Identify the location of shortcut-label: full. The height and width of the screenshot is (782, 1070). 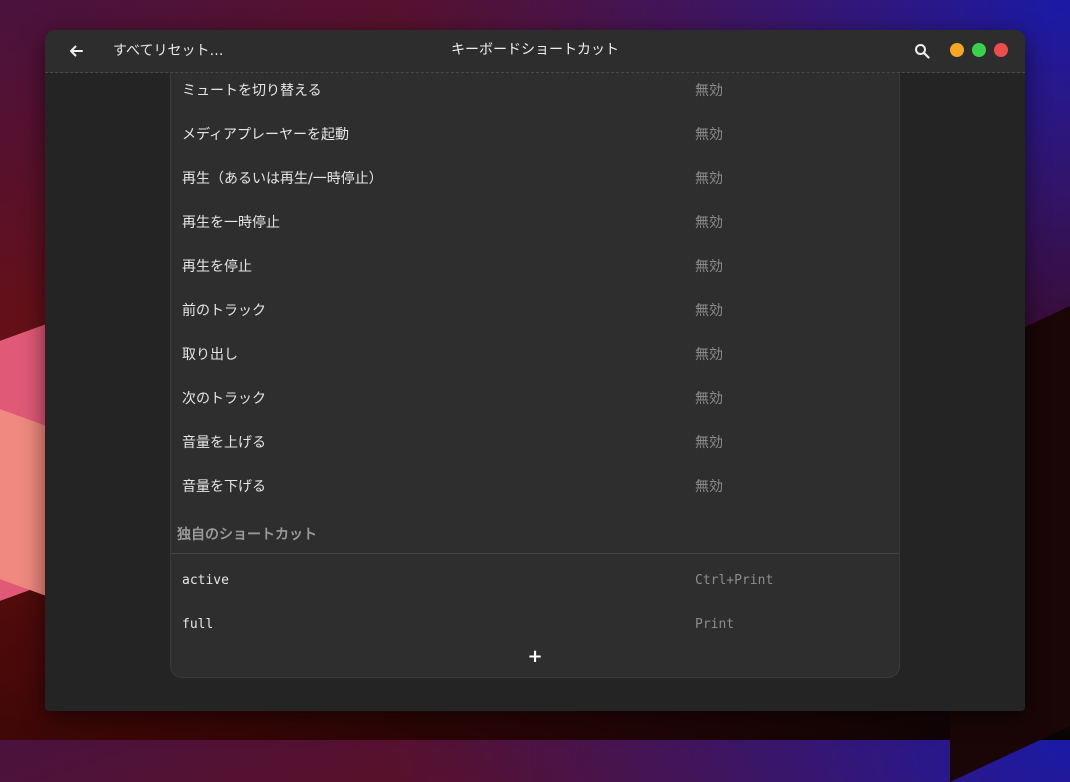
(198, 624).